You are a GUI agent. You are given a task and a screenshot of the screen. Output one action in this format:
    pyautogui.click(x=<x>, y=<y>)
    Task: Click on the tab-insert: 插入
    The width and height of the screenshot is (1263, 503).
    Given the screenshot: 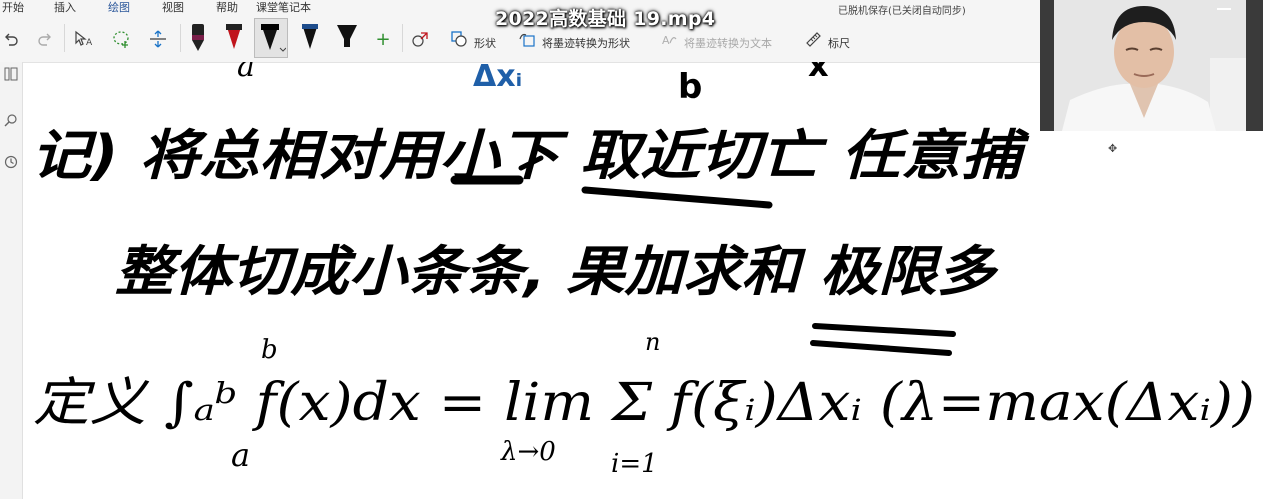 What is the action you would take?
    pyautogui.click(x=65, y=8)
    